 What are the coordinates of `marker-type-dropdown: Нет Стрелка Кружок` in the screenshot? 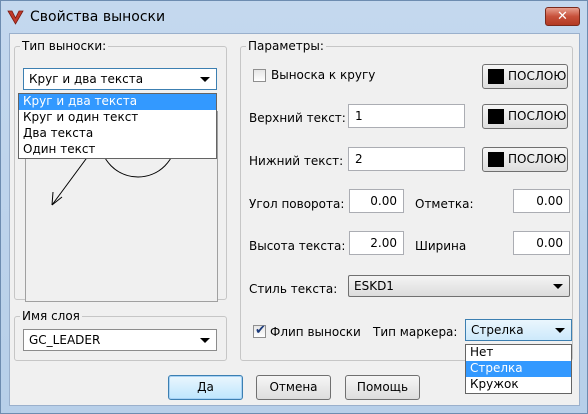 It's located at (518, 369).